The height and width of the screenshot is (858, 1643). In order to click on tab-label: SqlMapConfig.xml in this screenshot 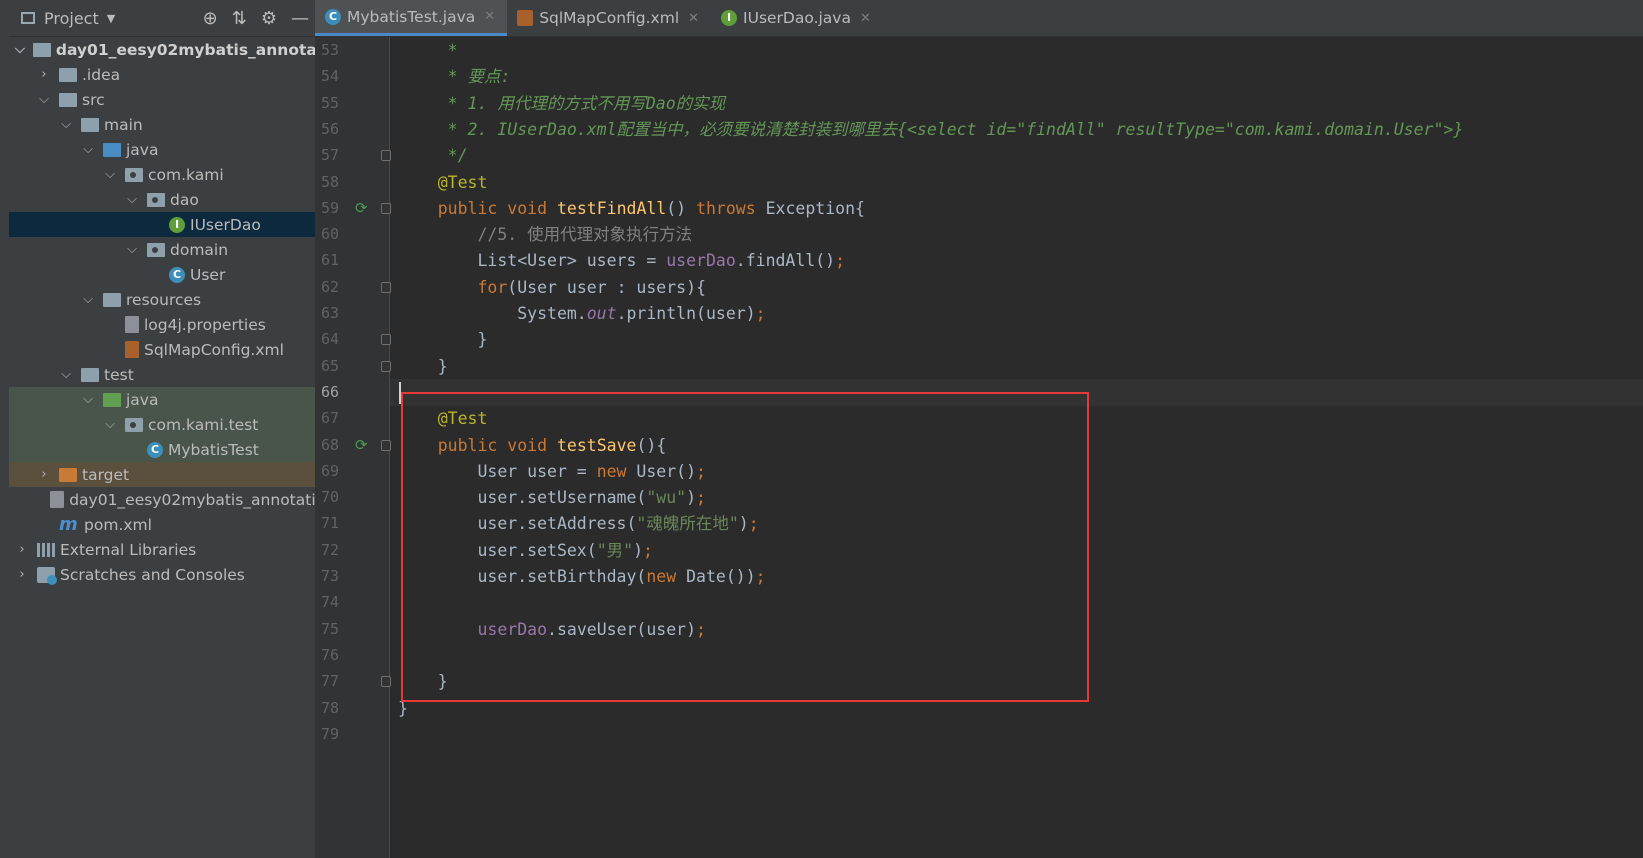, I will do `click(609, 18)`.